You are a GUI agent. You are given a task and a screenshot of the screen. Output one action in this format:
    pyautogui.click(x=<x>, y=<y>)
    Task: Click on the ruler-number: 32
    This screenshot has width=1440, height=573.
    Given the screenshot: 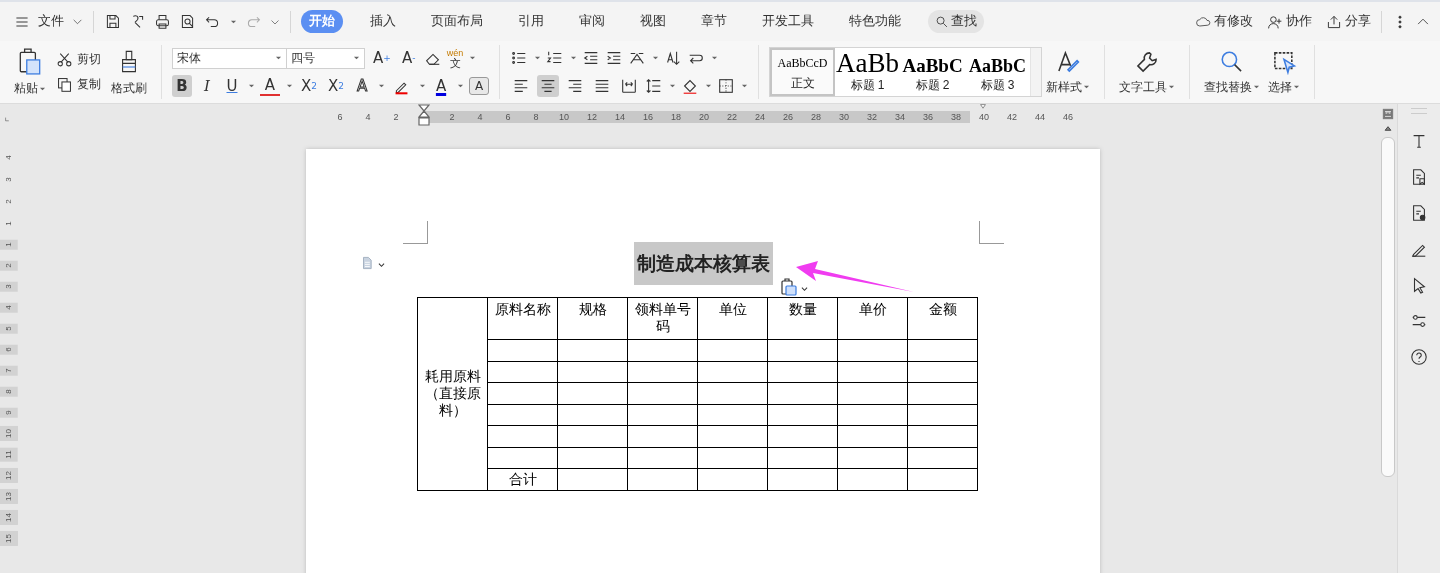 What is the action you would take?
    pyautogui.click(x=872, y=117)
    